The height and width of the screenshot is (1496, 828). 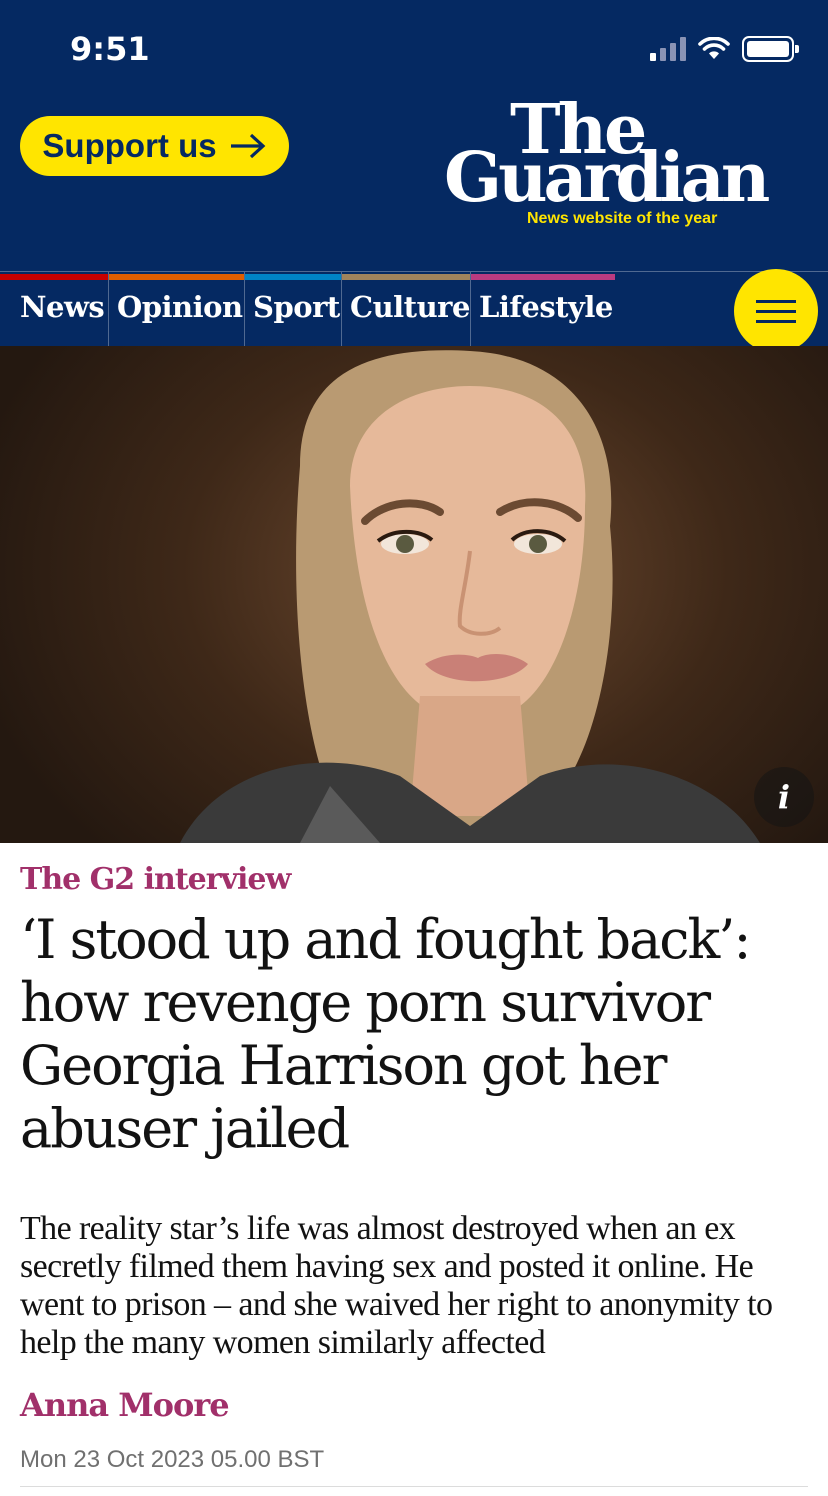 I want to click on logo-tagline: News website of the year, so click(x=622, y=218).